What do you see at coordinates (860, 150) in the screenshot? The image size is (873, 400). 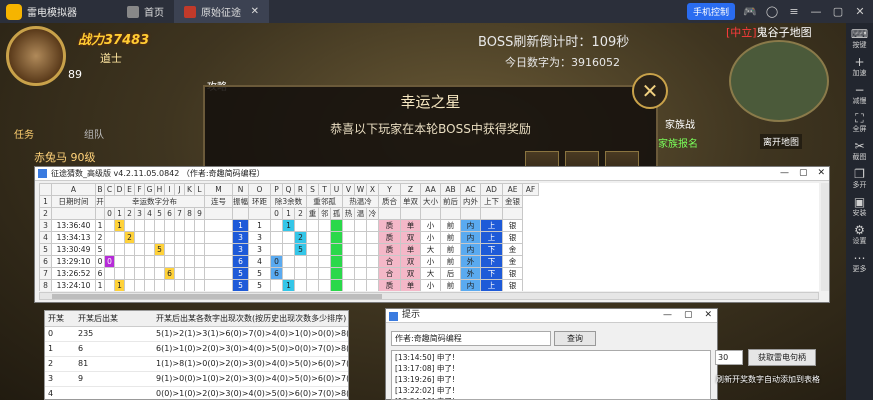 I see `sidebar-item-screenshot: ✂ 截图` at bounding box center [860, 150].